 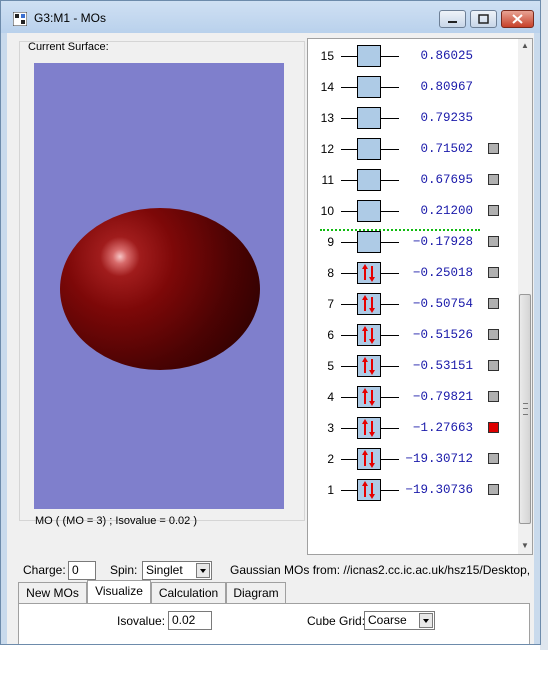 What do you see at coordinates (330, 397) in the screenshot?
I see `mo-number: 4` at bounding box center [330, 397].